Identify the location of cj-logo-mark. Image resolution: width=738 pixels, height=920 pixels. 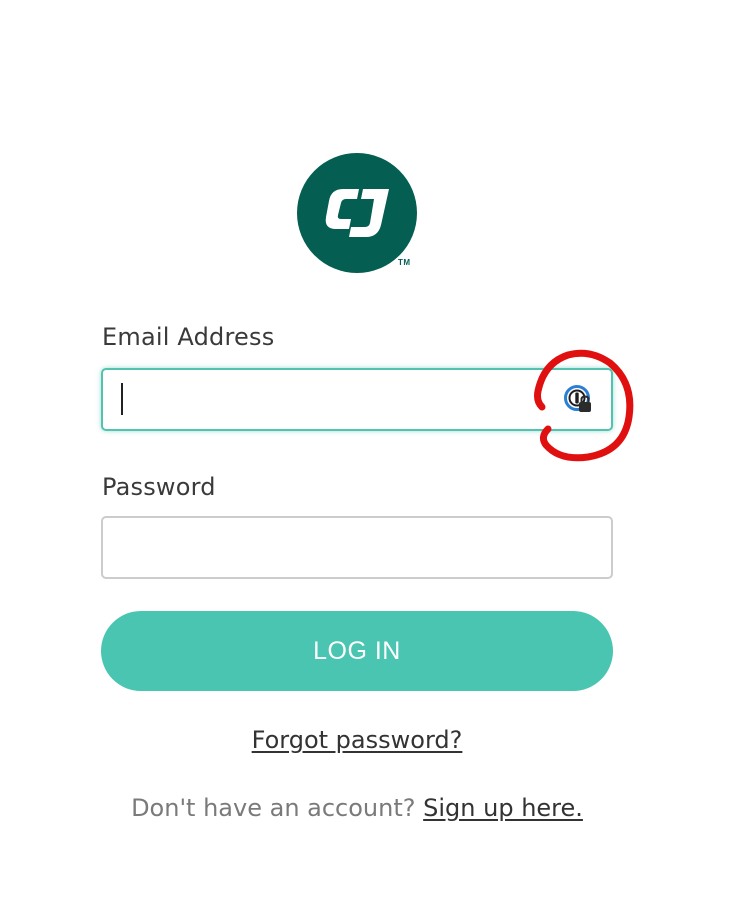
(357, 213).